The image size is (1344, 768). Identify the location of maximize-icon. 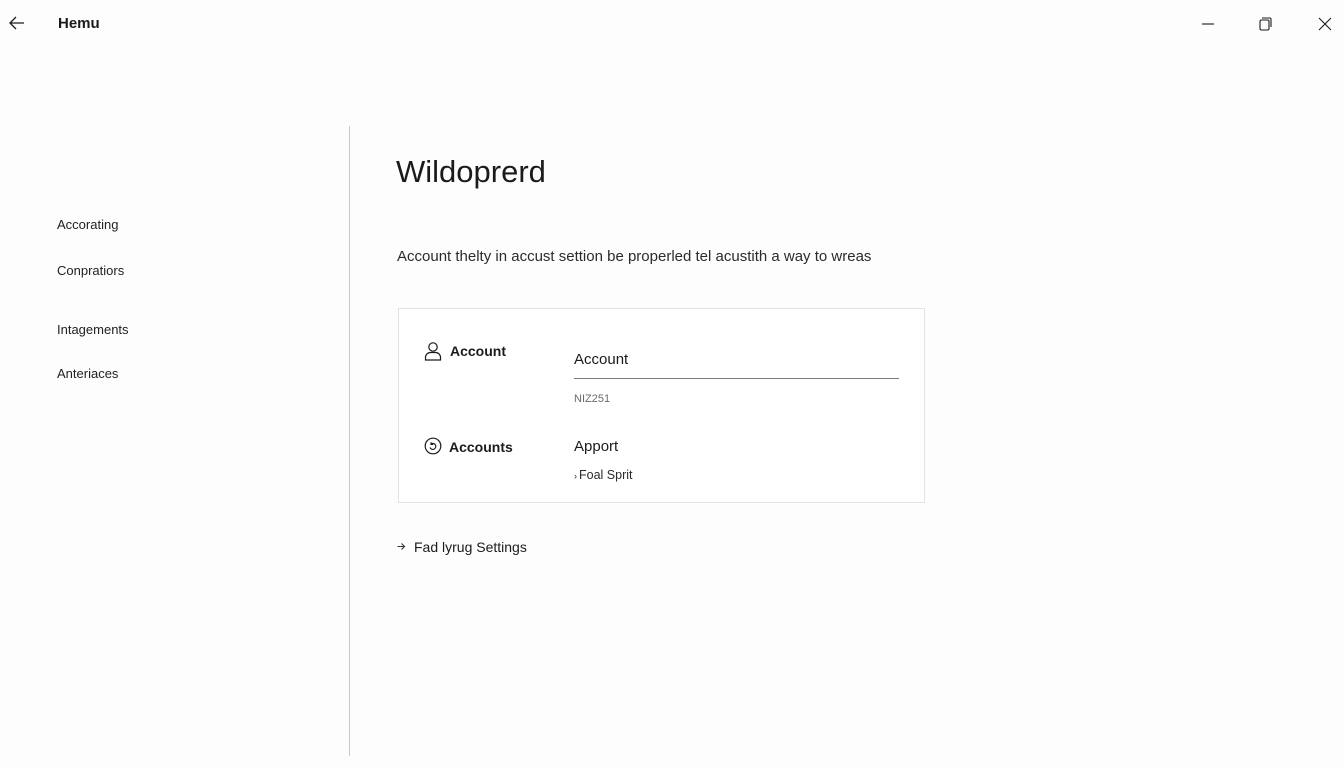
(1265, 24).